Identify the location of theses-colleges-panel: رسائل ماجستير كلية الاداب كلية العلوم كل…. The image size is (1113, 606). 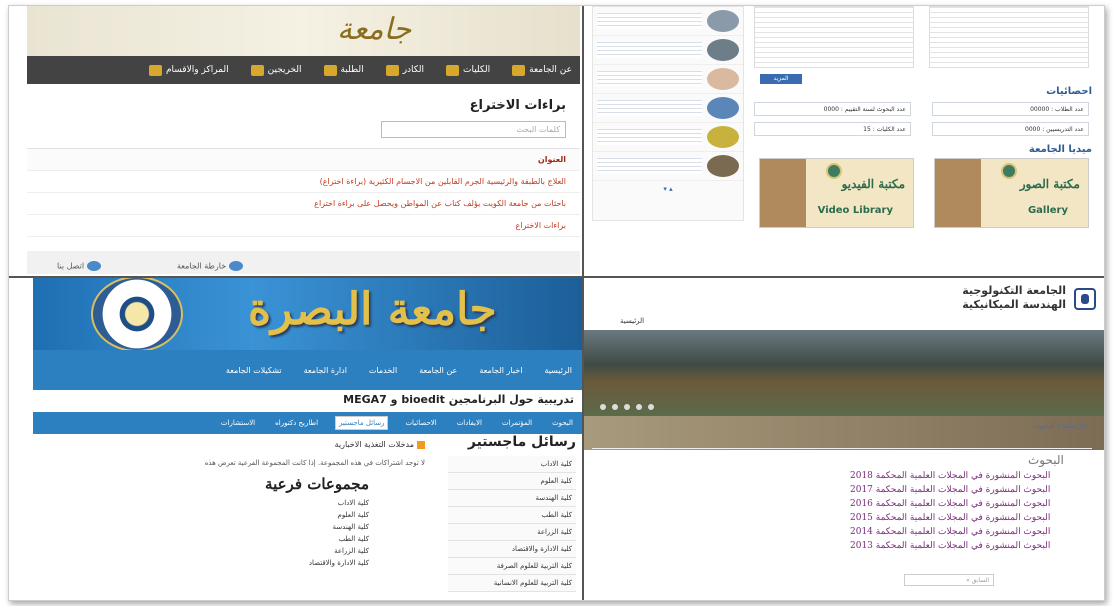
(512, 513).